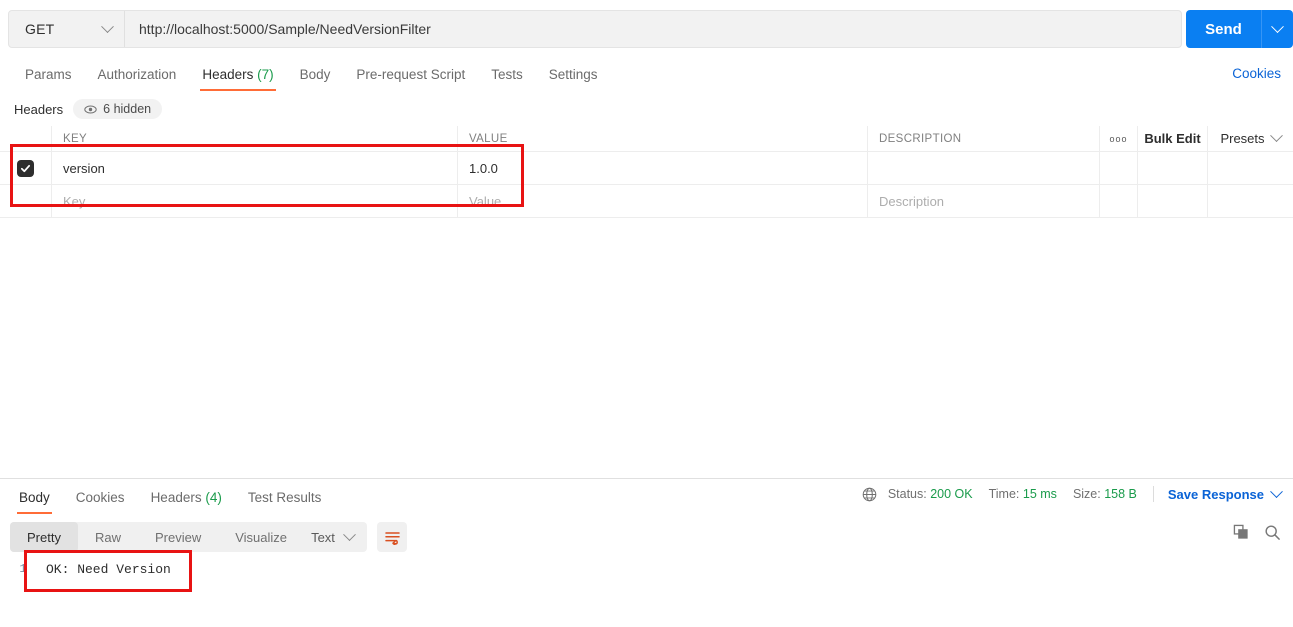 This screenshot has width=1293, height=627. I want to click on headers-section-label: Headers, so click(39, 109).